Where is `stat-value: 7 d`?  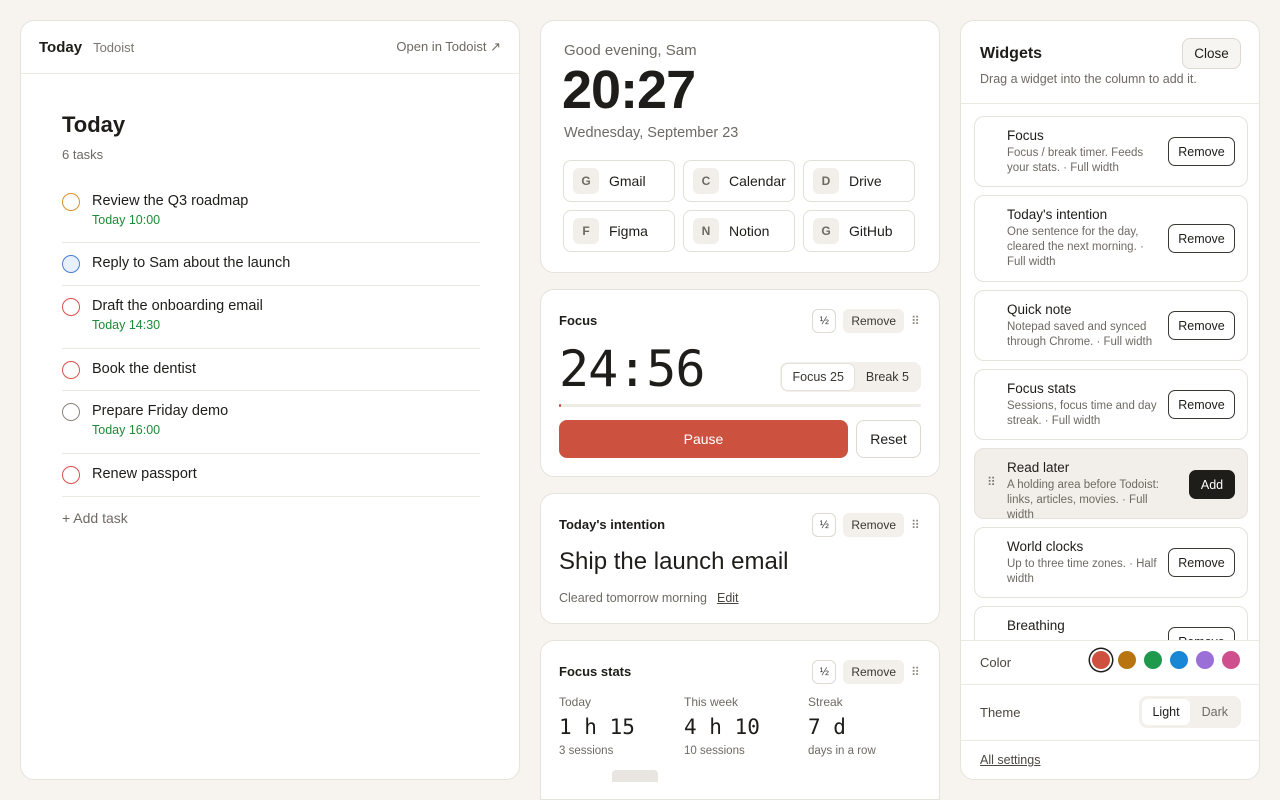
stat-value: 7 d is located at coordinates (827, 727).